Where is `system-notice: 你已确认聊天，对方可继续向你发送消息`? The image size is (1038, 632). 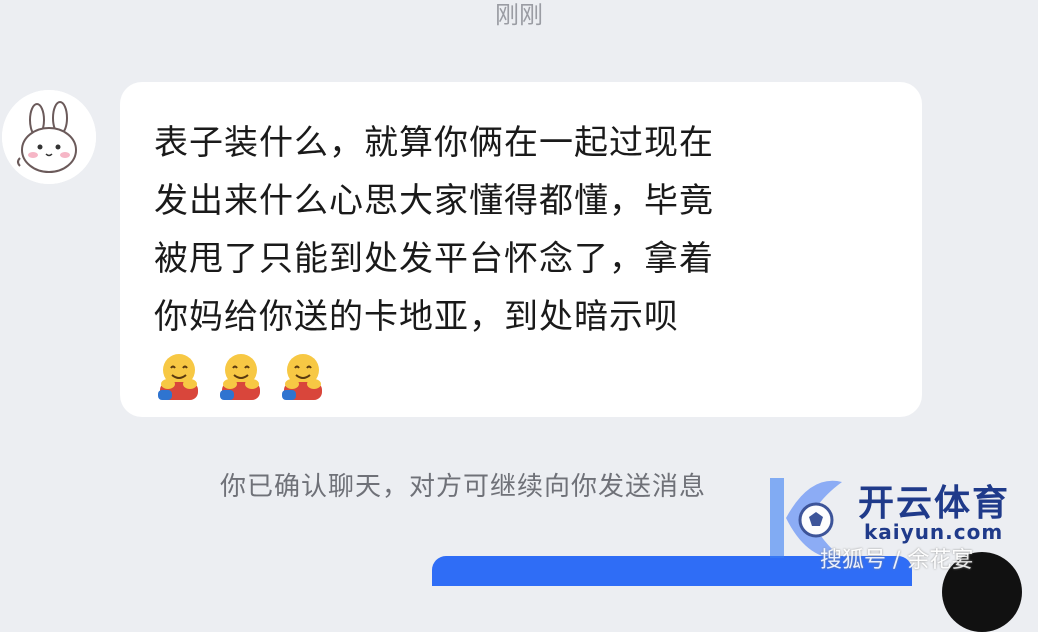 system-notice: 你已确认聊天，对方可继续向你发送消息 is located at coordinates (463, 487).